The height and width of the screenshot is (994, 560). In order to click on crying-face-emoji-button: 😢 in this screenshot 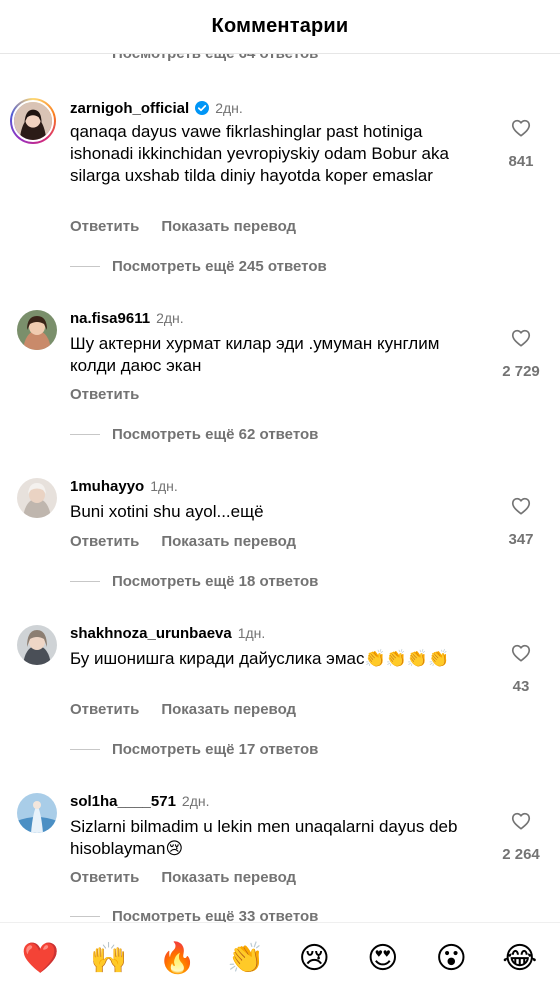, I will do `click(314, 958)`.